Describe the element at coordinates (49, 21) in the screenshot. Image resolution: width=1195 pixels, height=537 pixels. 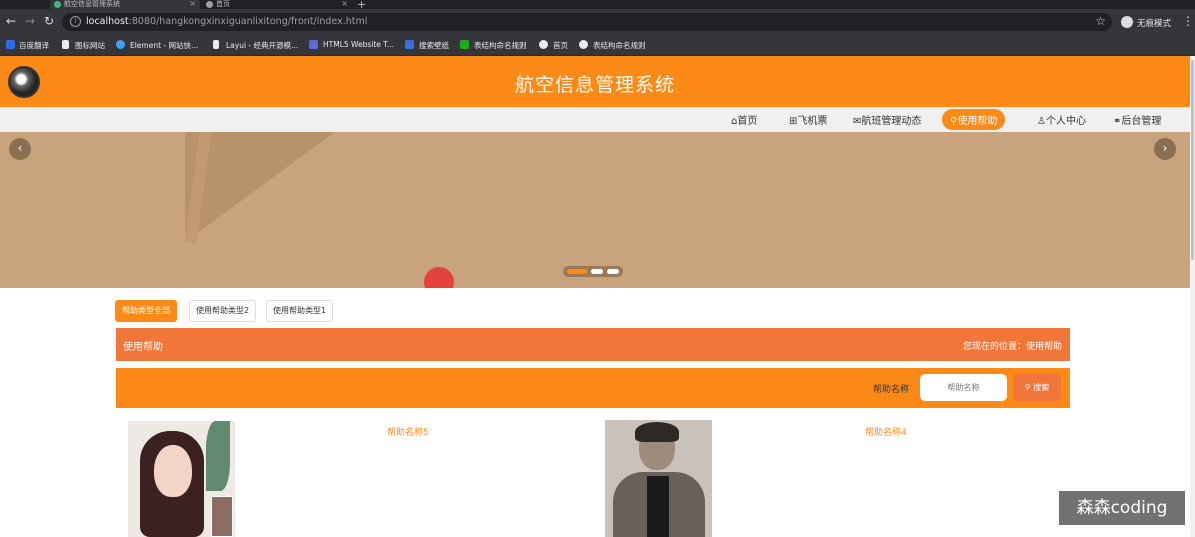
I see `reload-icon: ↻` at that location.